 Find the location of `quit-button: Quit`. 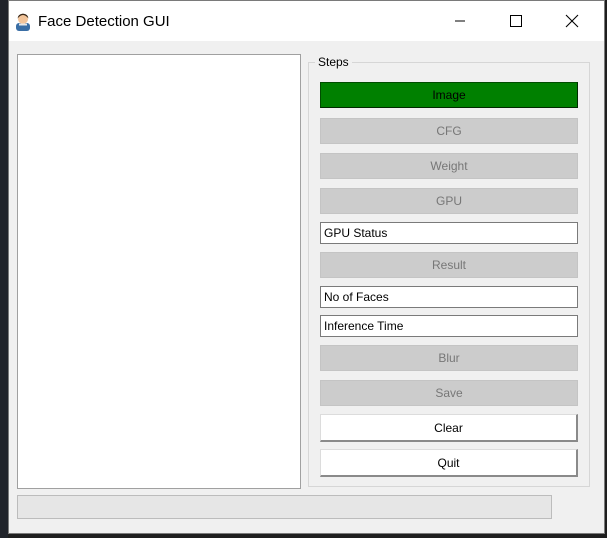

quit-button: Quit is located at coordinates (449, 463).